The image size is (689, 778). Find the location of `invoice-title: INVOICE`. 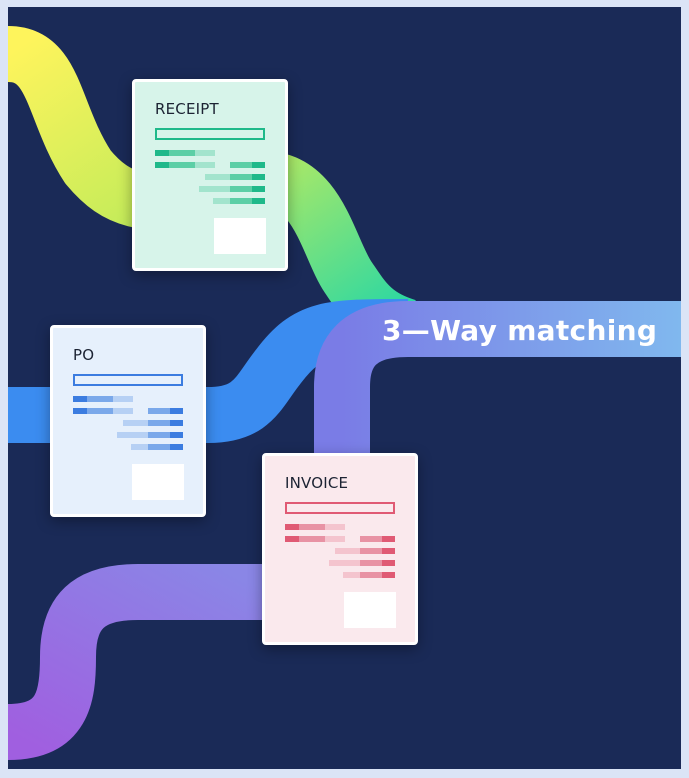

invoice-title: INVOICE is located at coordinates (317, 483).